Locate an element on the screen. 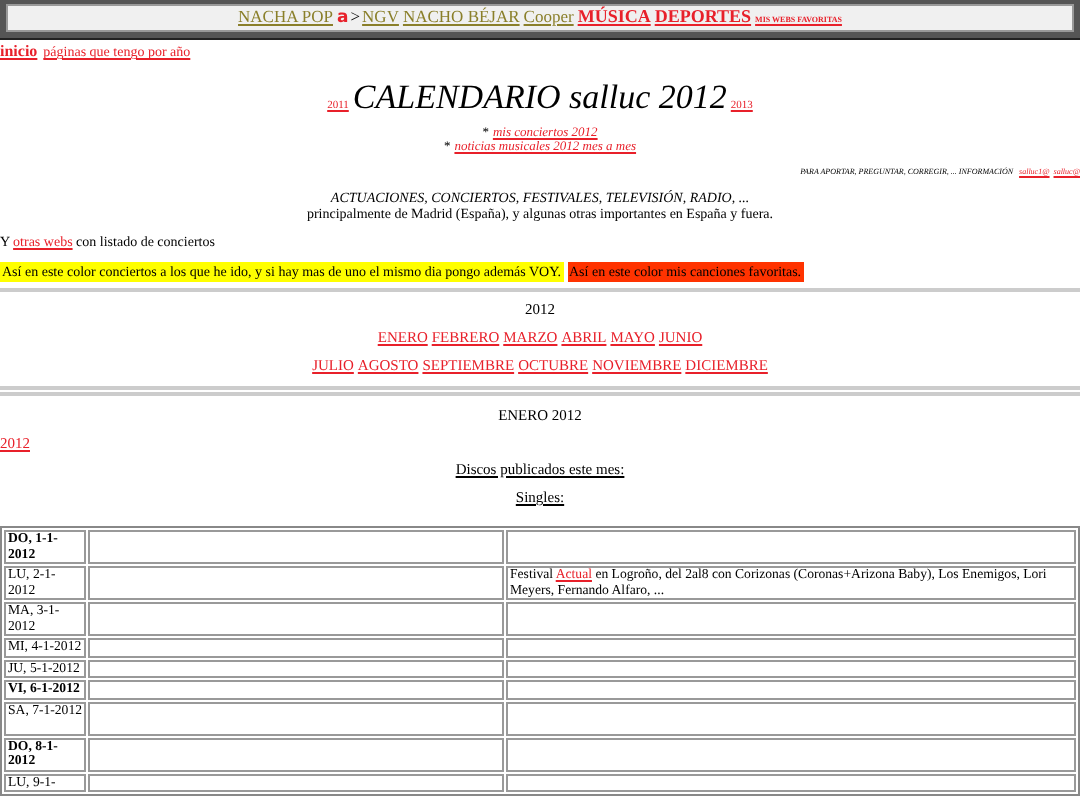 The image size is (1080, 810). top-bar-link: MÚSICA is located at coordinates (614, 16).